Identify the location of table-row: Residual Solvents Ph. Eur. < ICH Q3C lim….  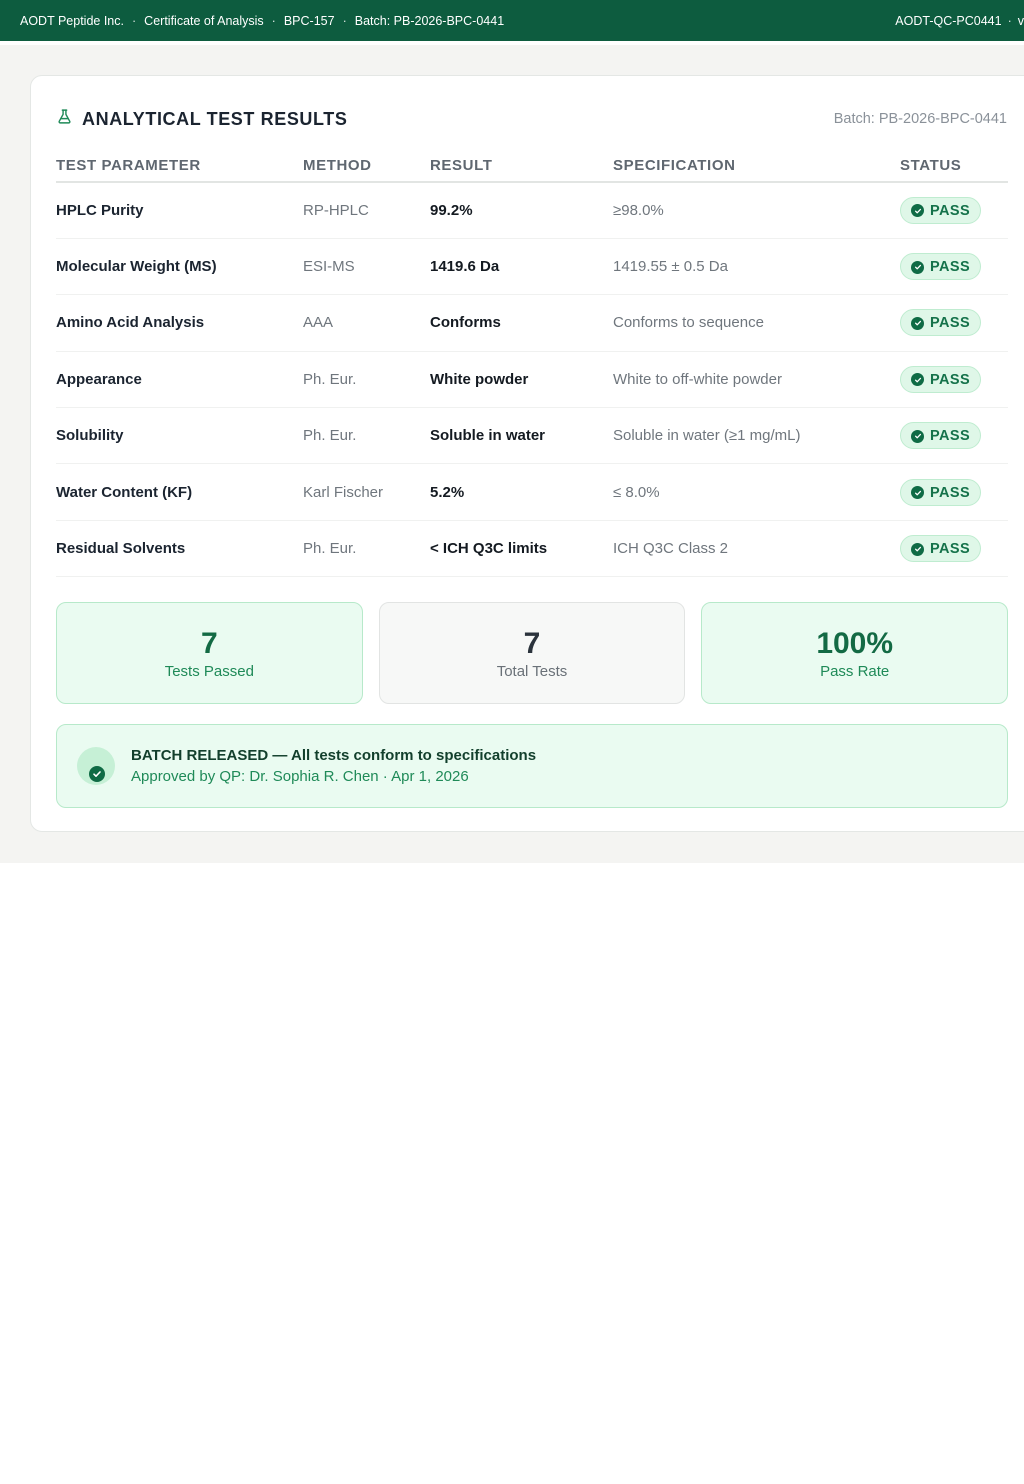
(532, 549).